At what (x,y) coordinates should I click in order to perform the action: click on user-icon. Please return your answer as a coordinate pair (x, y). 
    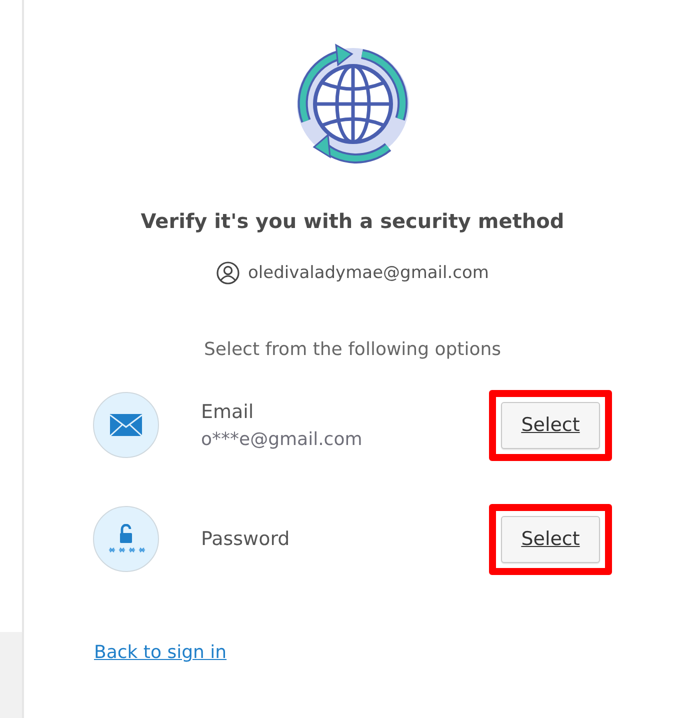
    Looking at the image, I should click on (228, 273).